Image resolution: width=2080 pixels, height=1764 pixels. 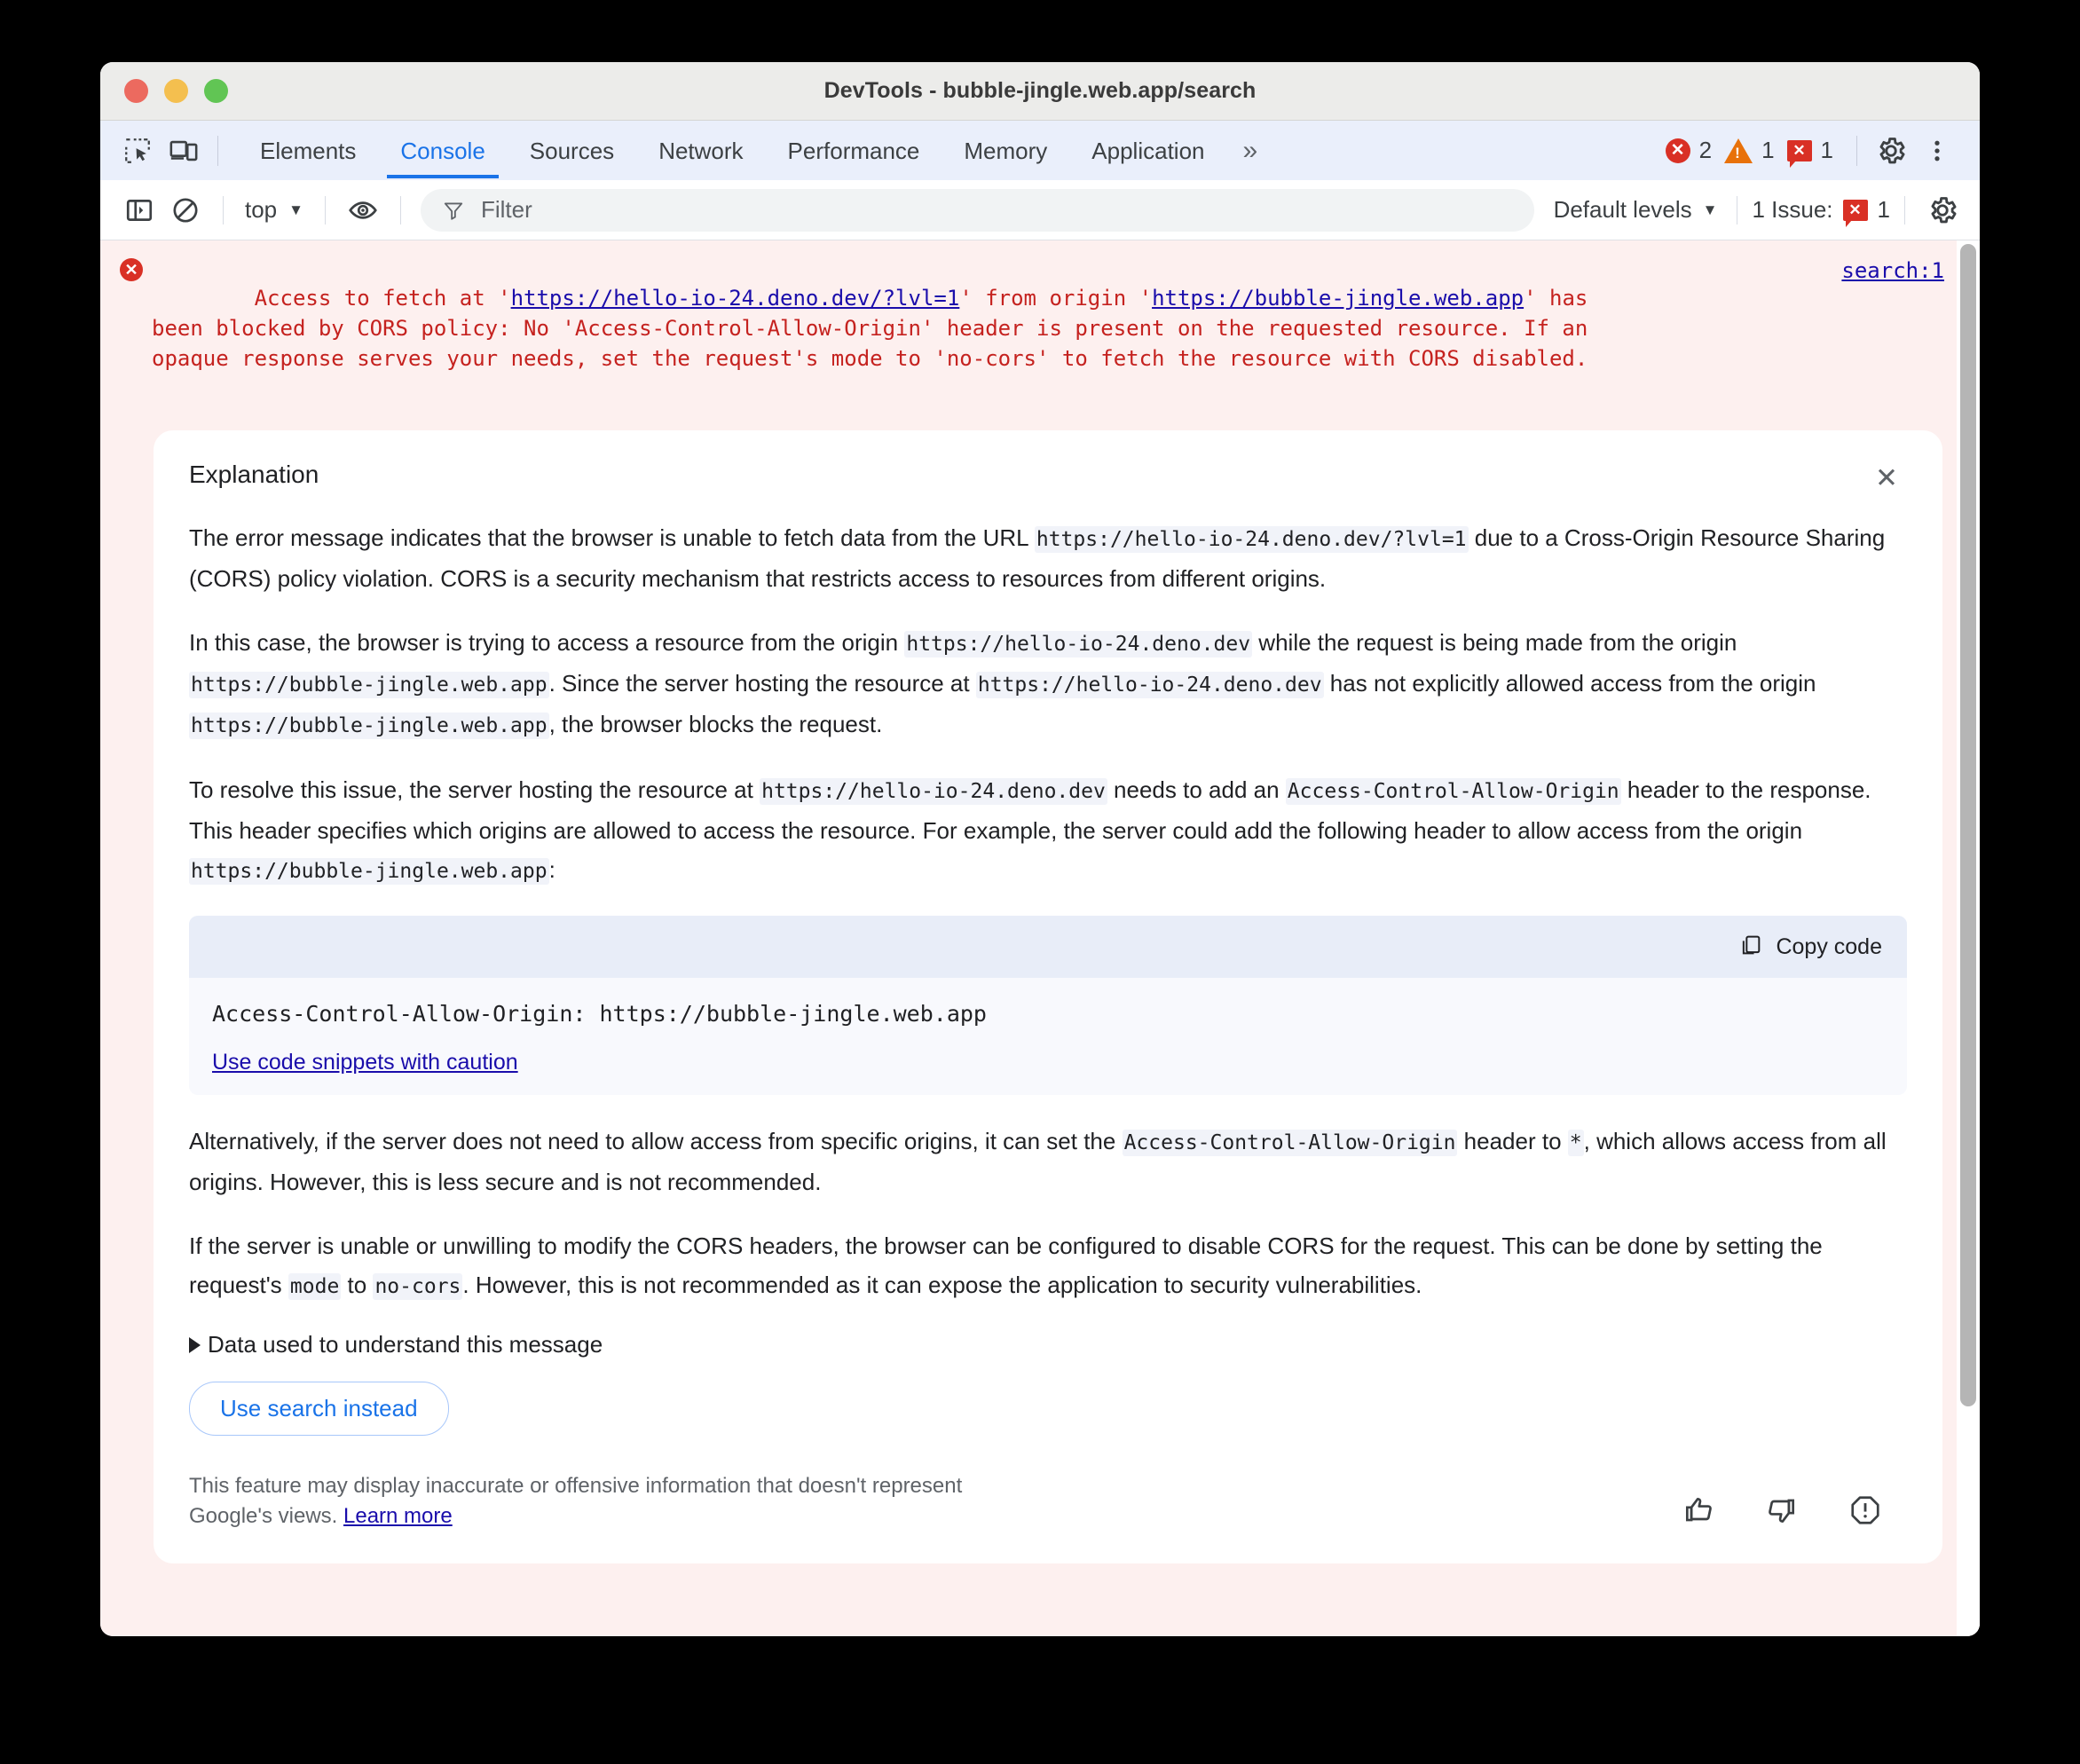 I want to click on more-options-kebab-icon, so click(x=1937, y=151).